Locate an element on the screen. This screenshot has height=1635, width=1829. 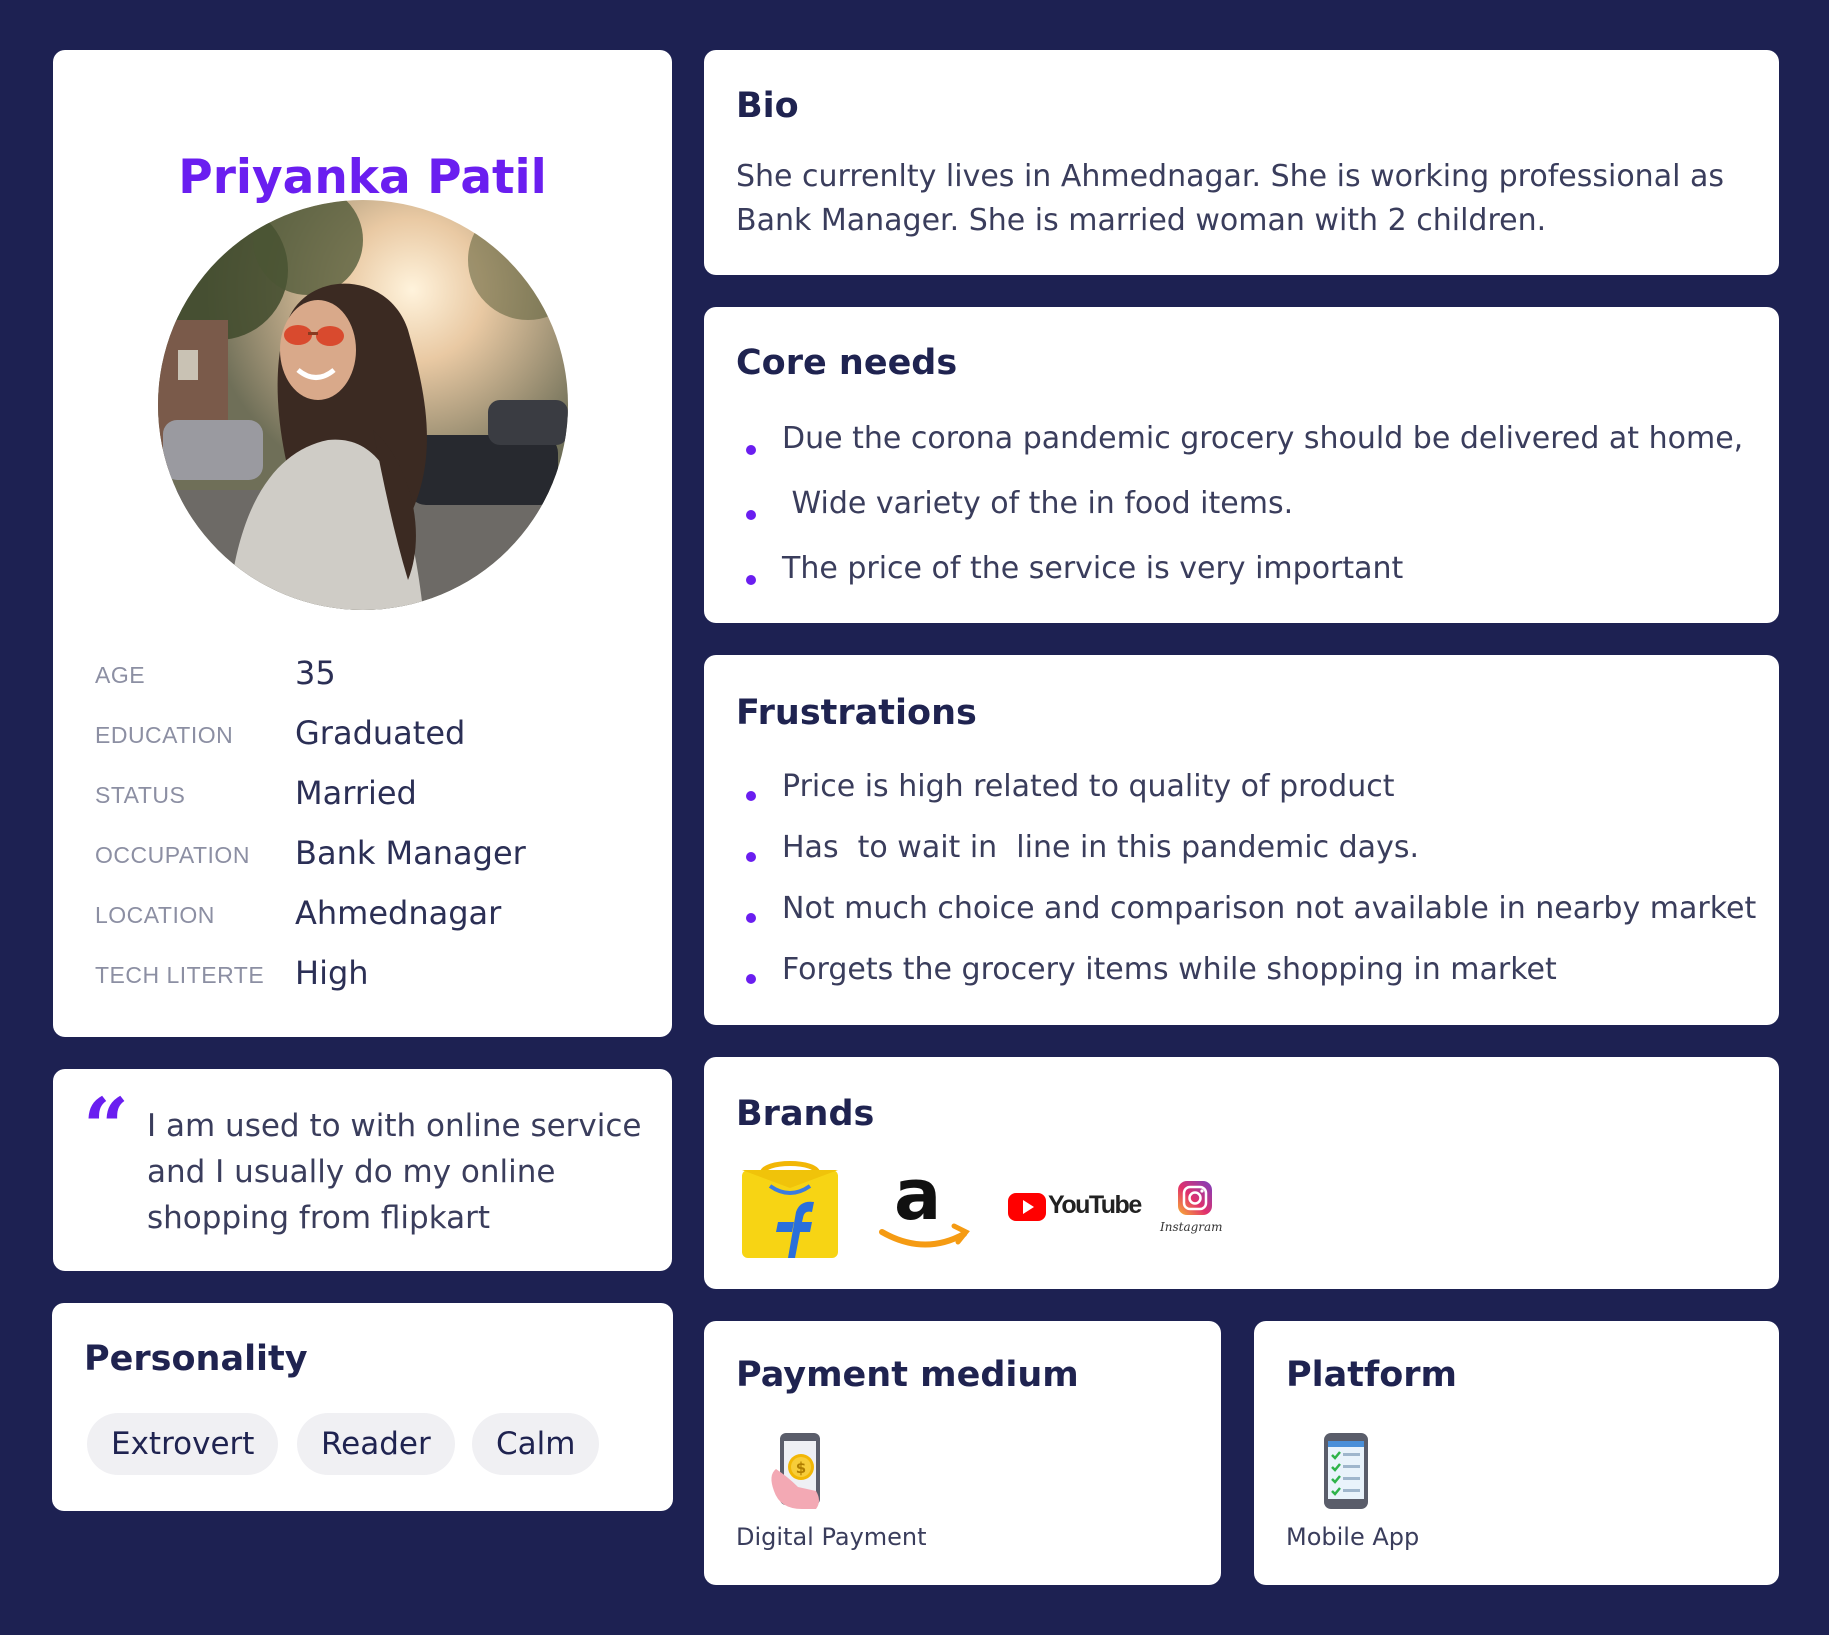
fact-value: High is located at coordinates (332, 973).